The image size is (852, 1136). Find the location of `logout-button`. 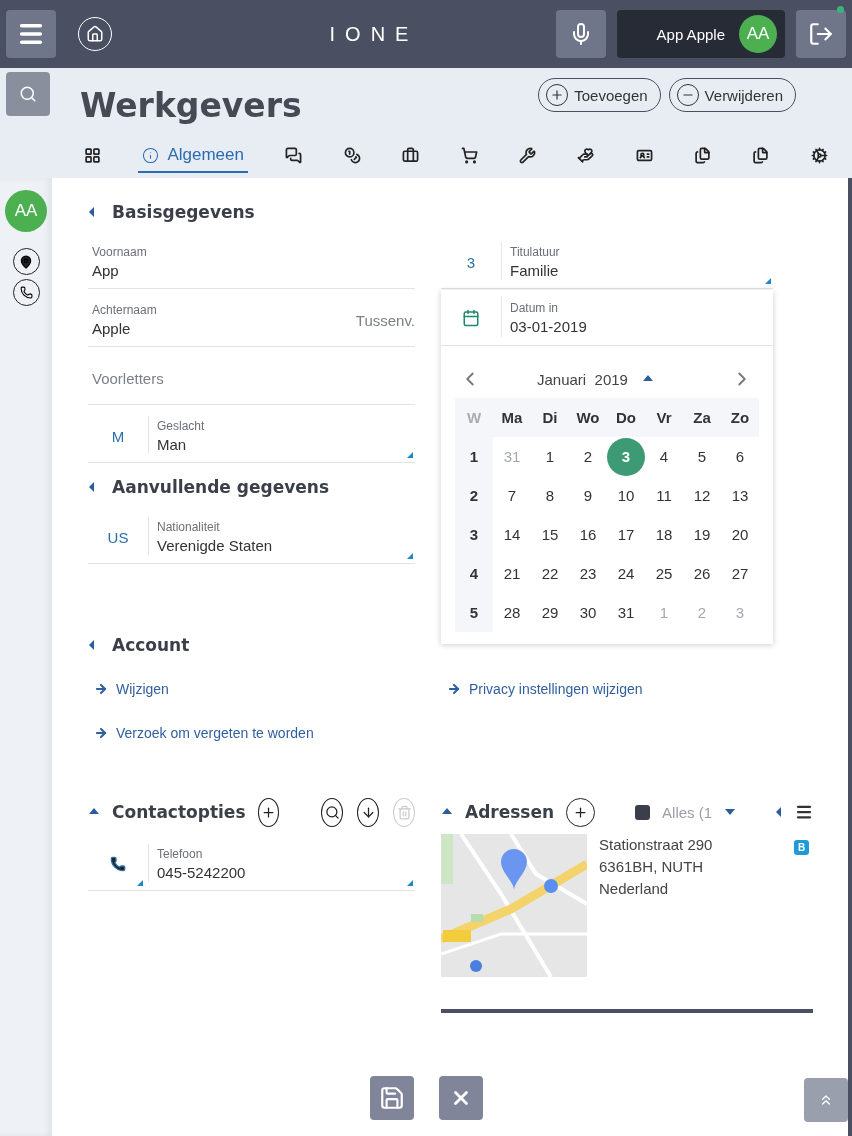

logout-button is located at coordinates (821, 34).